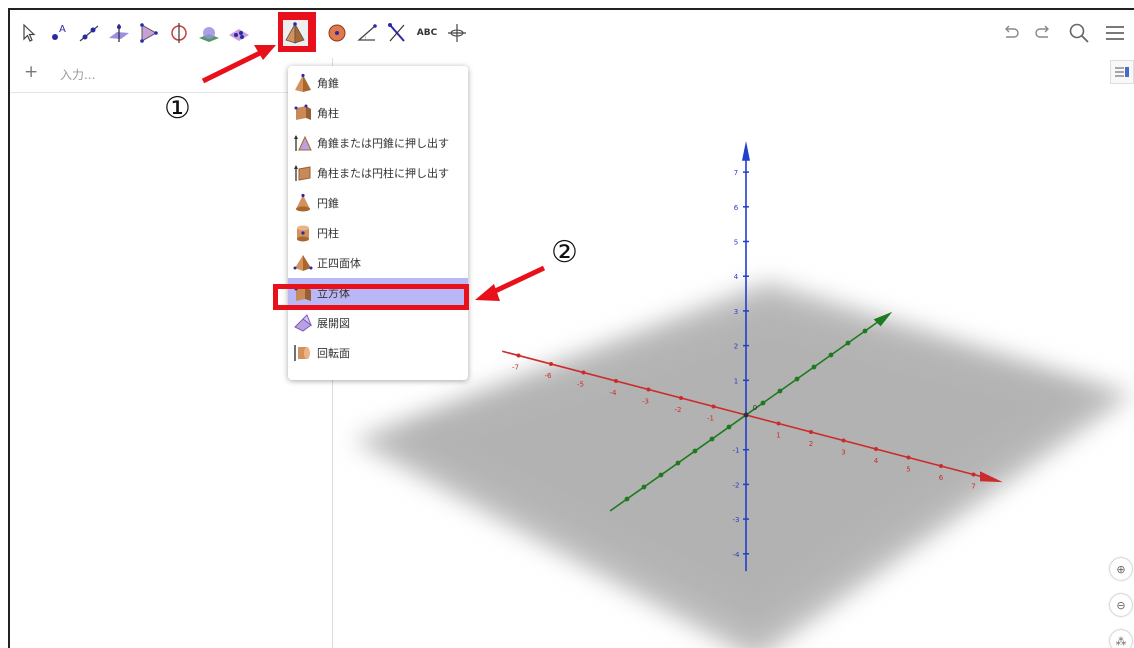 The width and height of the screenshot is (1134, 648). I want to click on polygon-icon, so click(149, 33).